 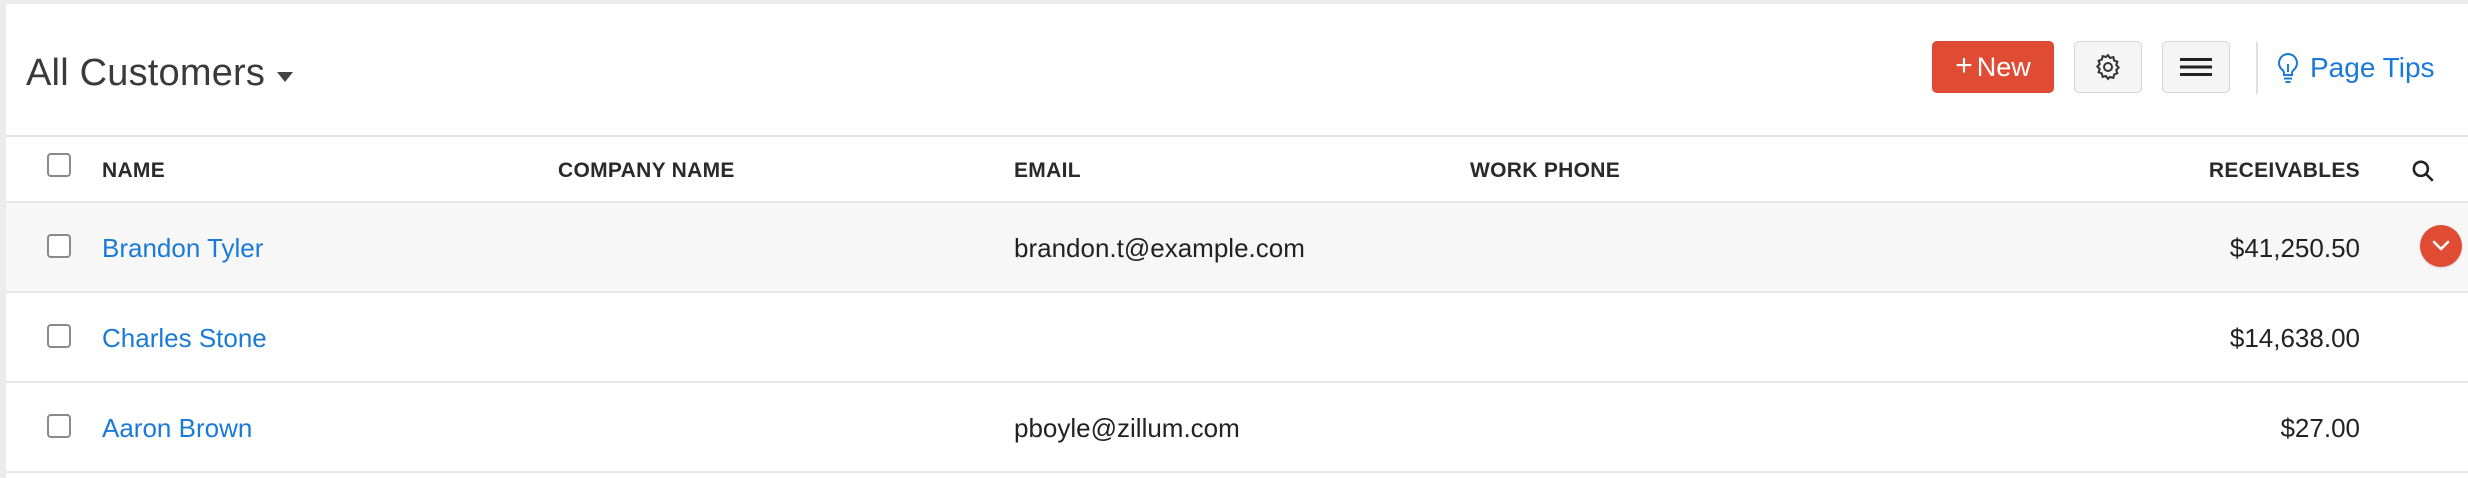 I want to click on toolbar-divider, so click(x=2257, y=68).